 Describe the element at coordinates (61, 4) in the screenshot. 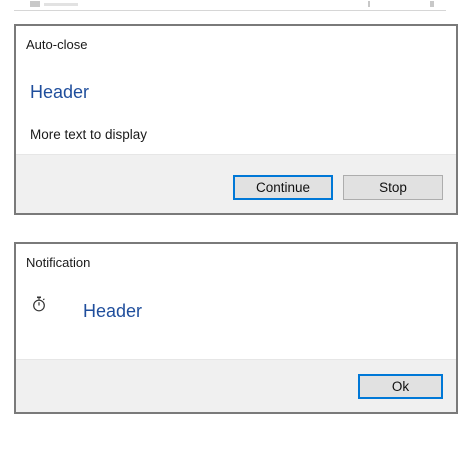

I see `background-text-fragment` at that location.